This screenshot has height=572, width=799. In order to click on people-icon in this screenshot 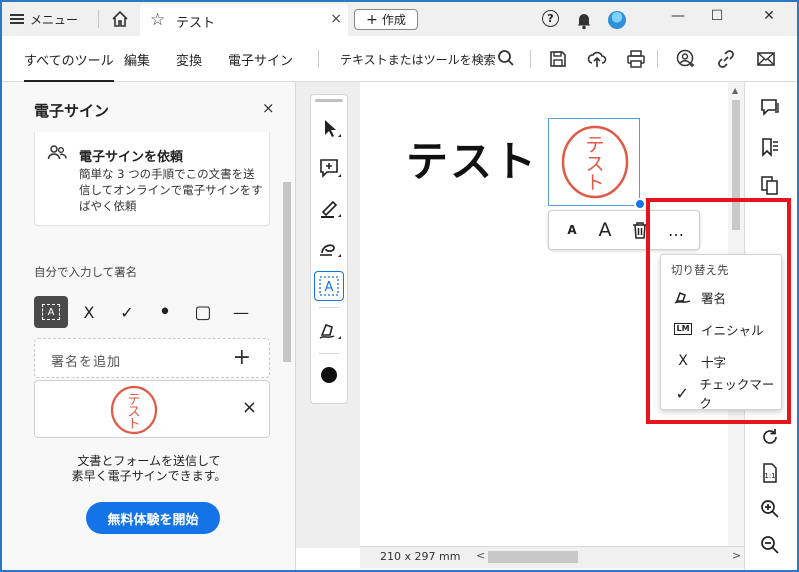, I will do `click(57, 152)`.